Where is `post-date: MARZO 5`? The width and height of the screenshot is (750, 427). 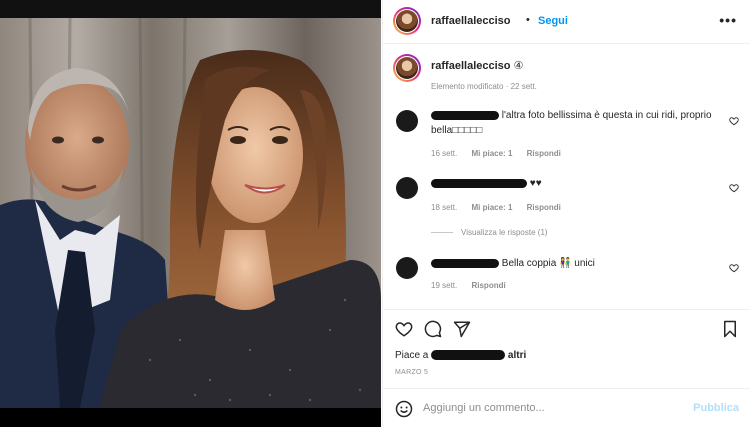
post-date: MARZO 5 is located at coordinates (412, 372).